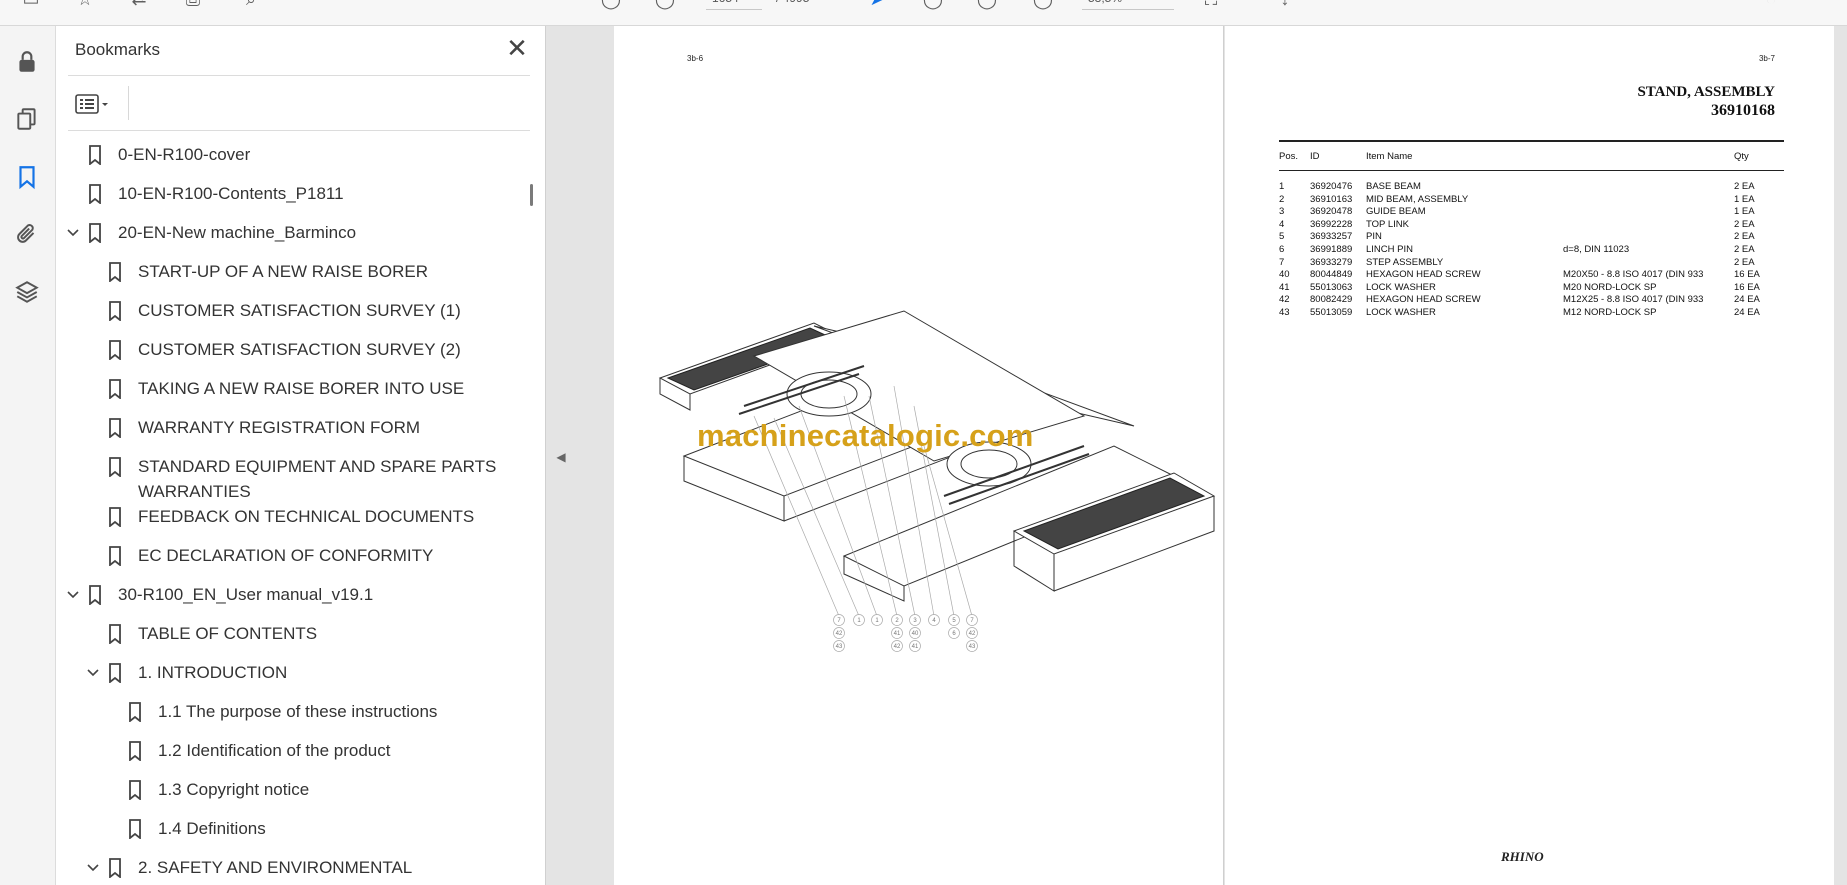  I want to click on close-icon: ✕, so click(517, 48).